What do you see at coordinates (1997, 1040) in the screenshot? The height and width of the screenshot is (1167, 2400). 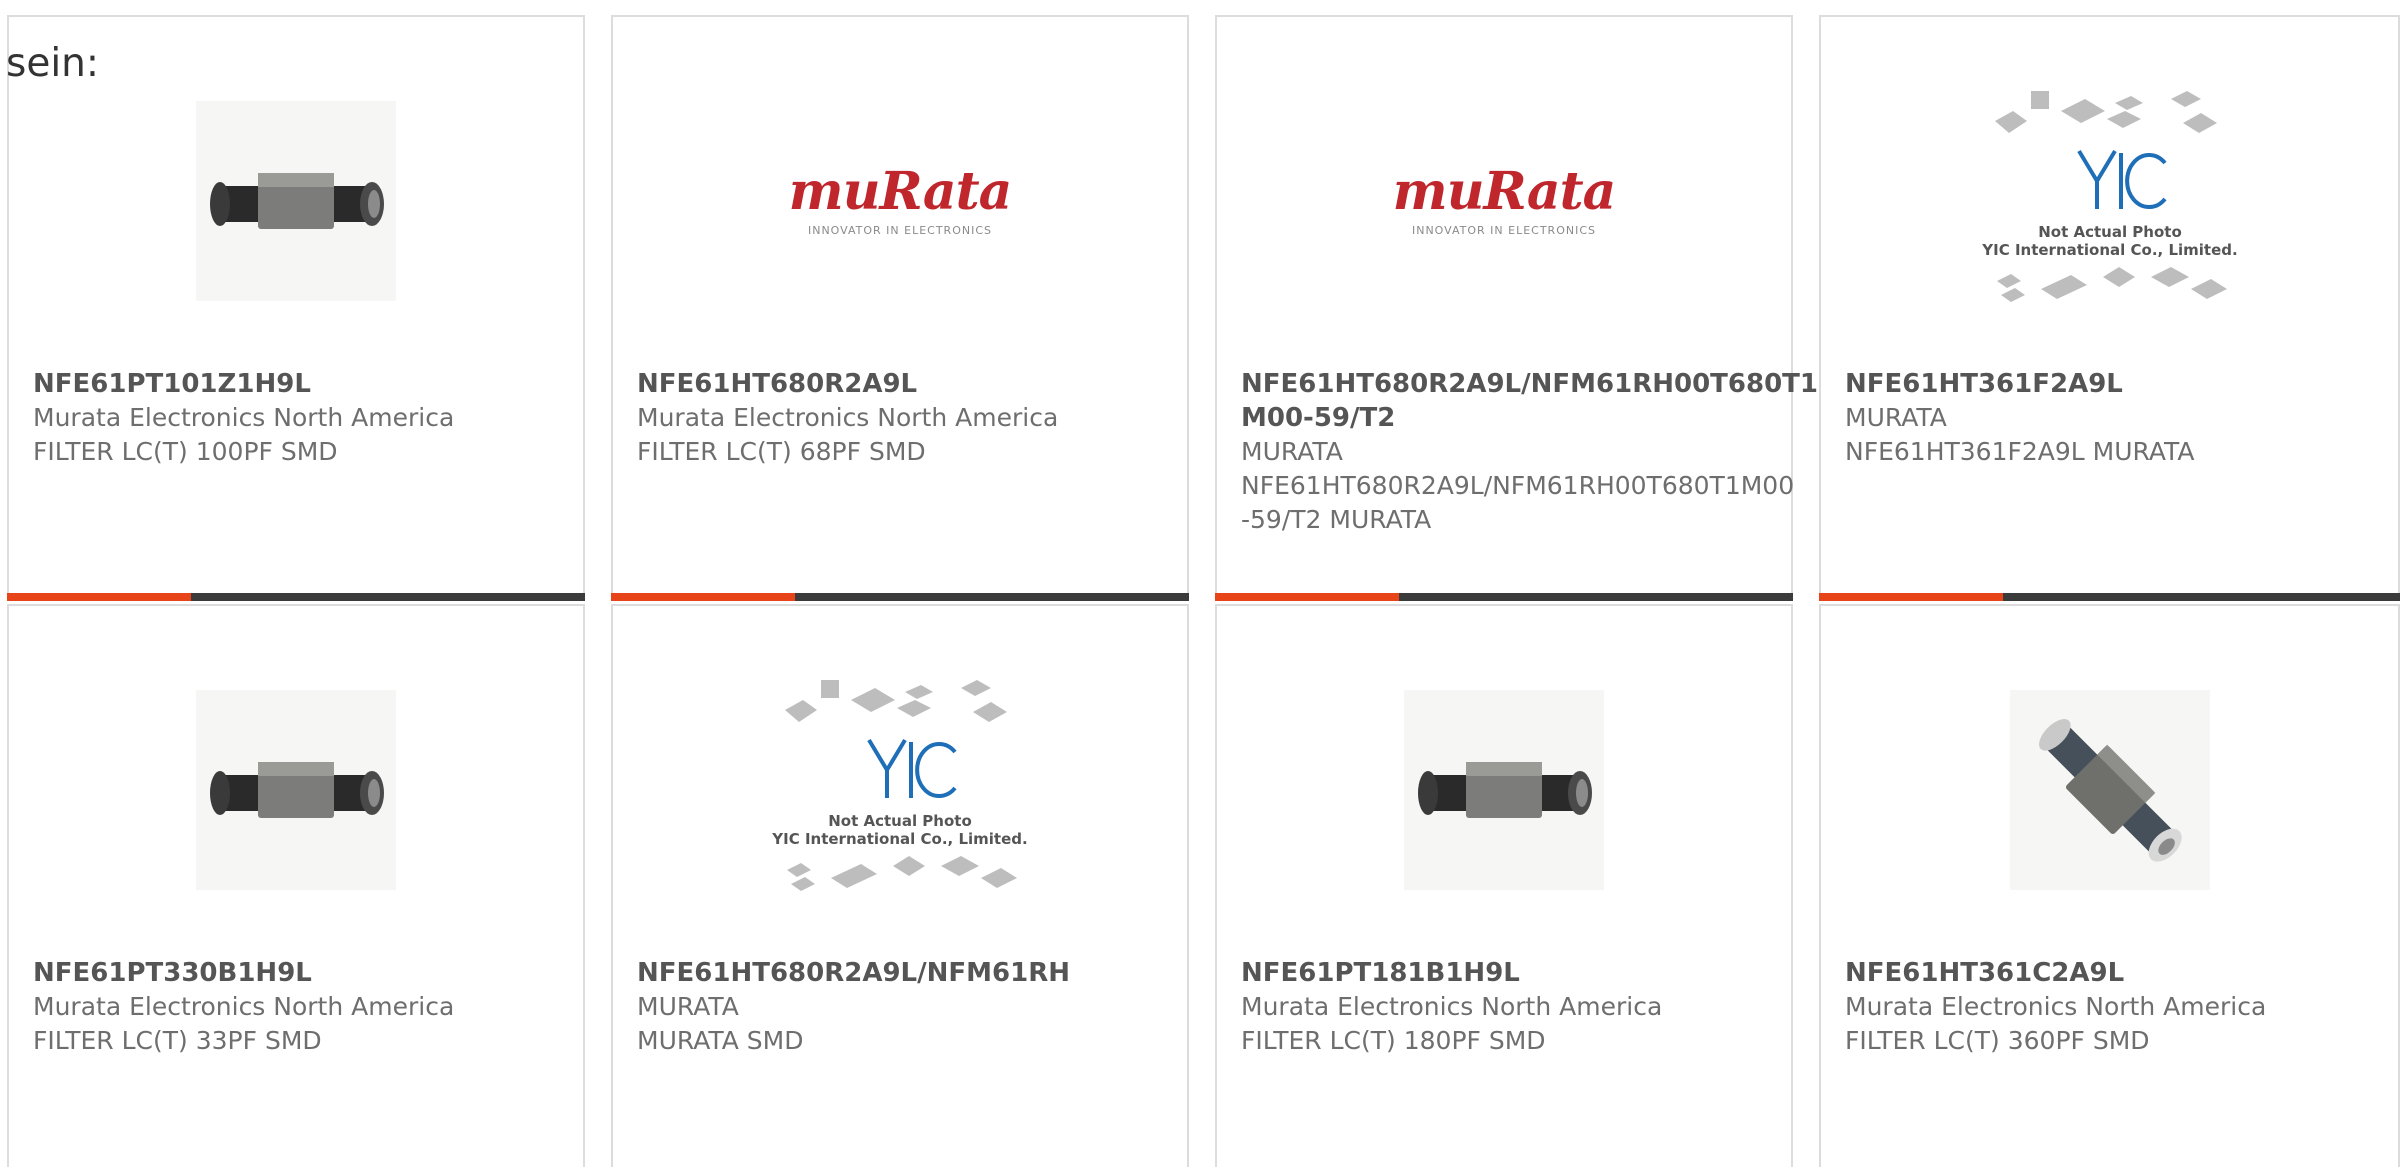 I see `description: FILTER LC(T) 360PF SMD` at bounding box center [1997, 1040].